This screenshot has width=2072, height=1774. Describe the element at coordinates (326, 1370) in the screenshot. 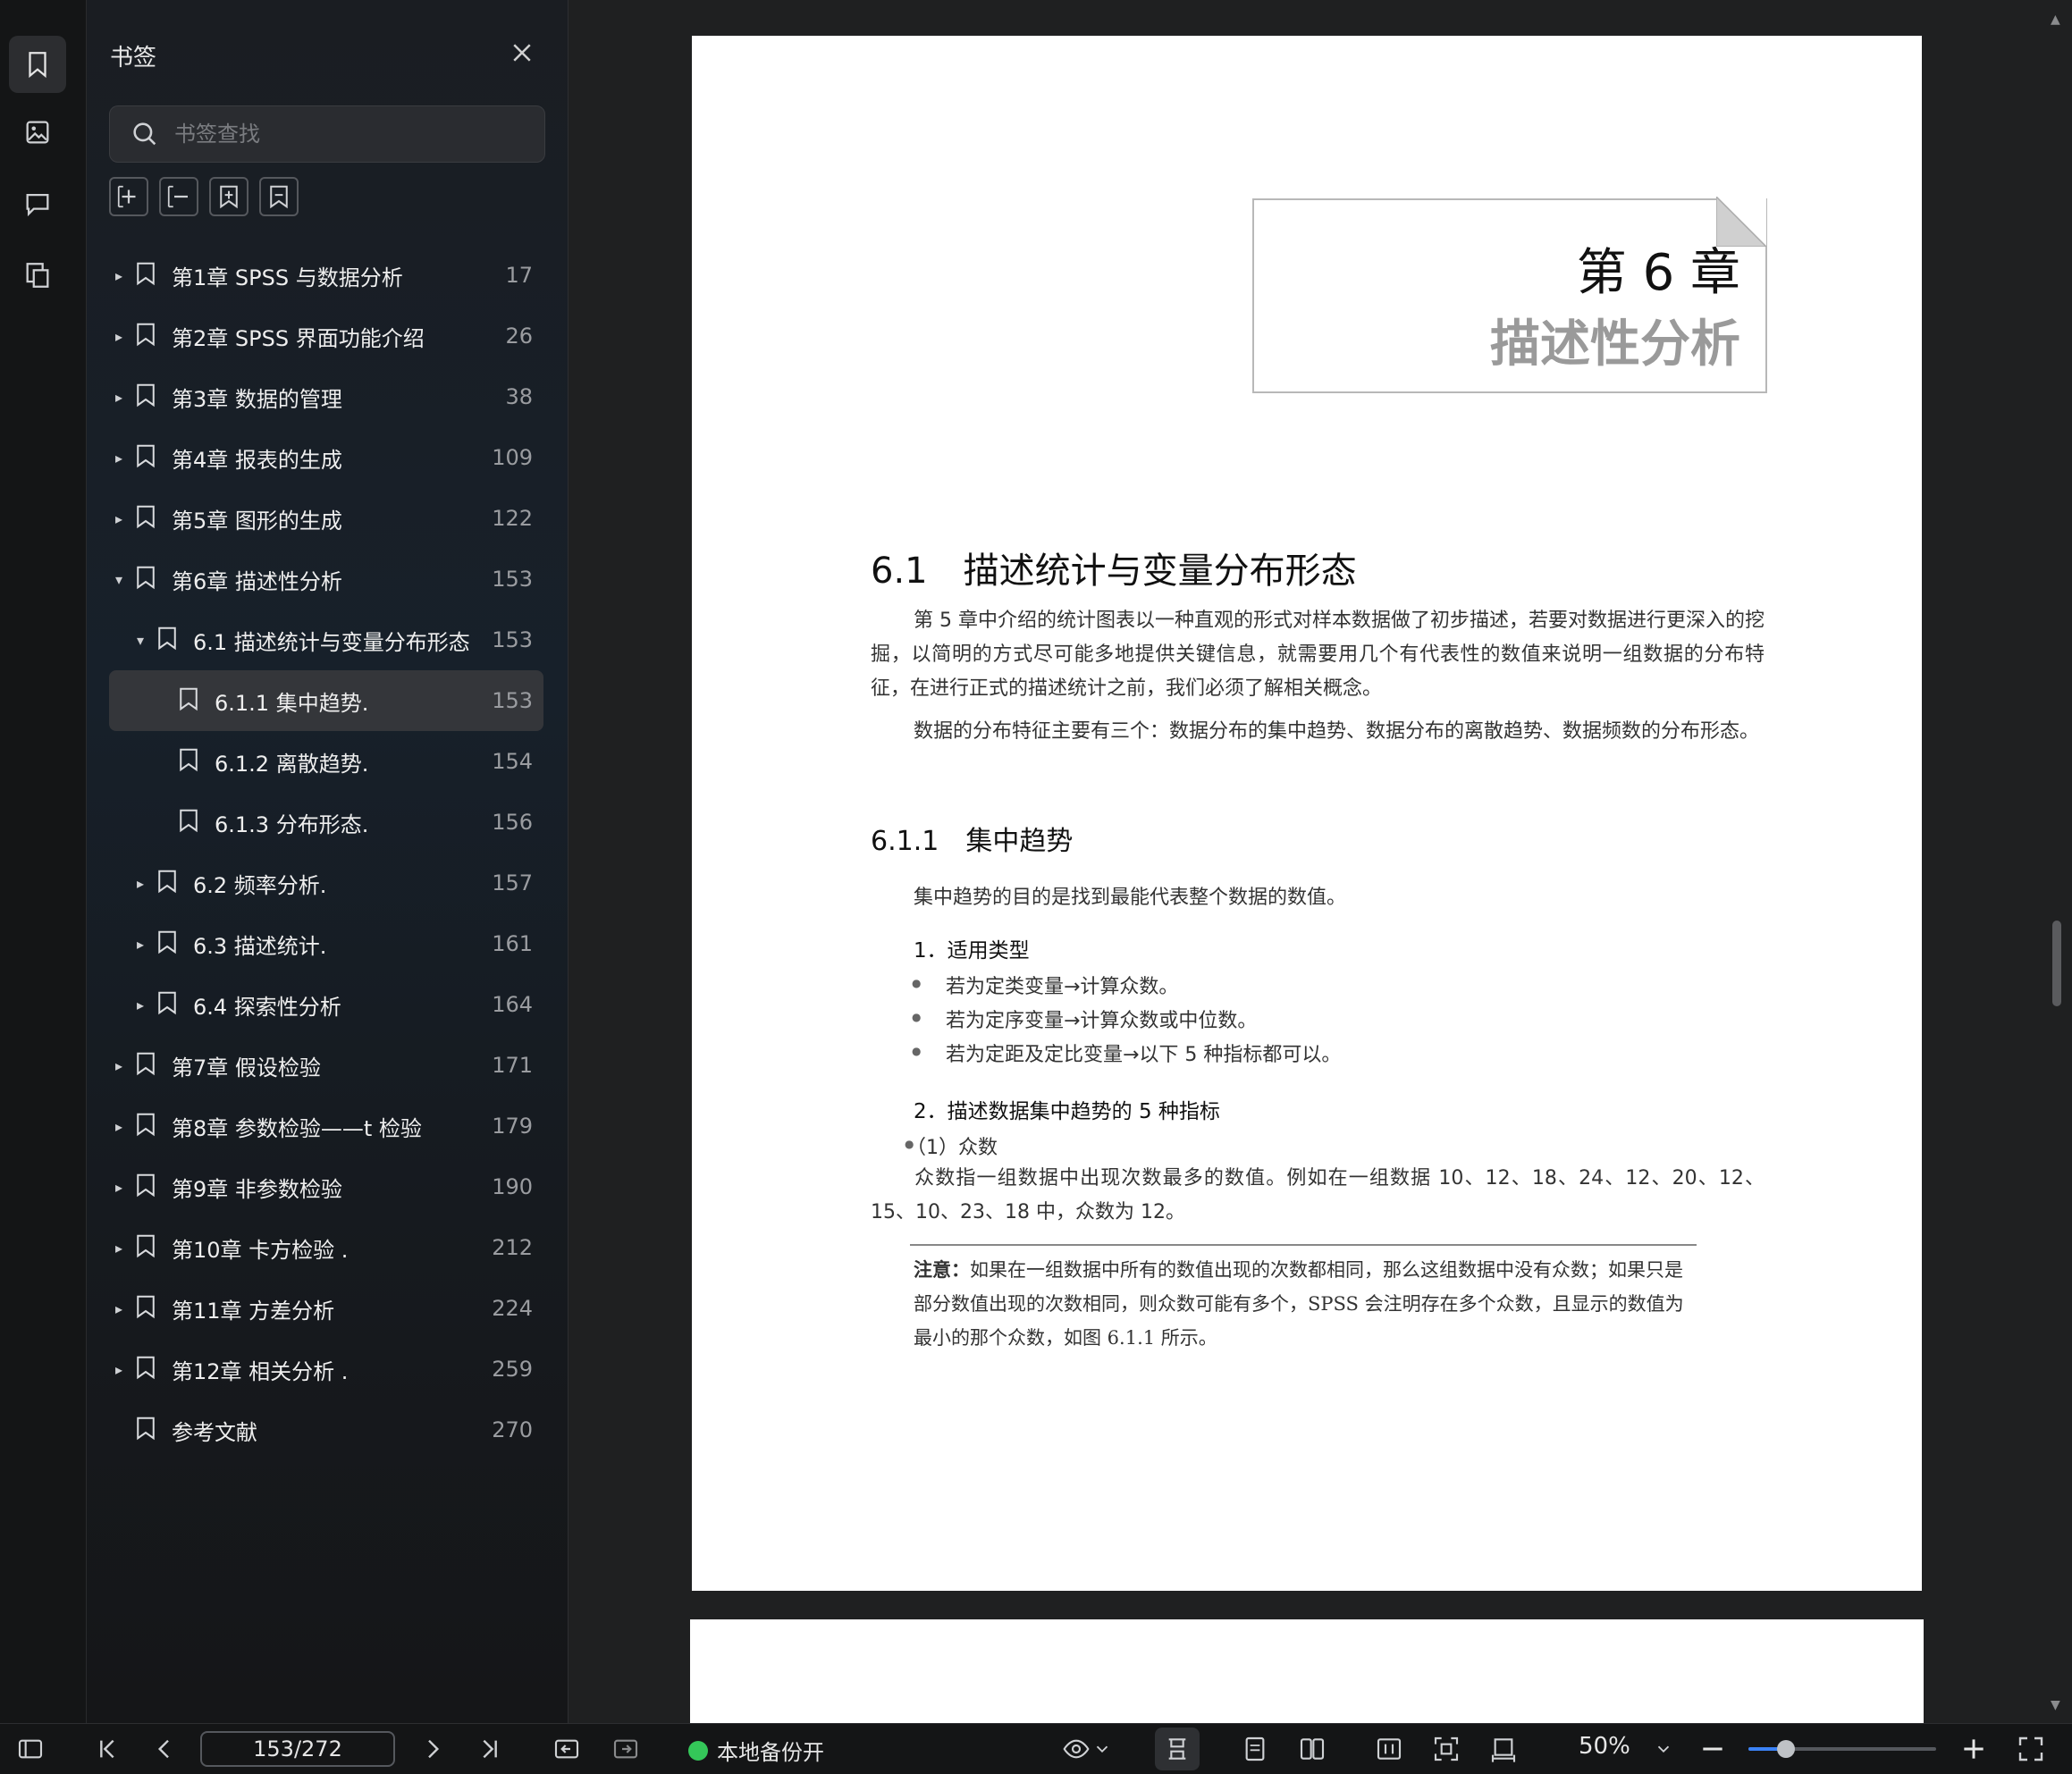

I see `bookmark-item: ▸ 第12章 相关分析 . 259` at that location.